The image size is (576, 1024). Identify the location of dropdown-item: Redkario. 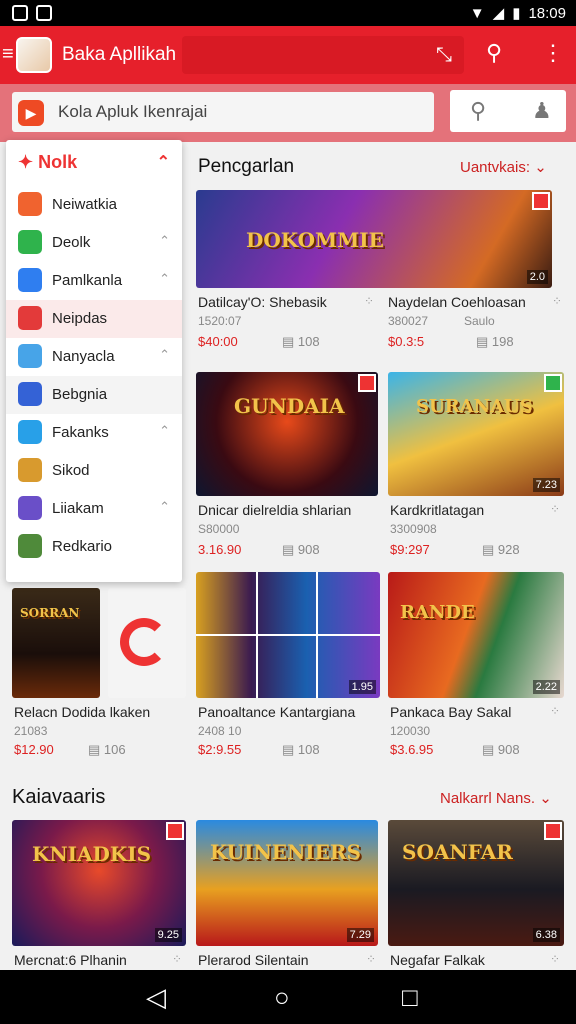
(94, 547).